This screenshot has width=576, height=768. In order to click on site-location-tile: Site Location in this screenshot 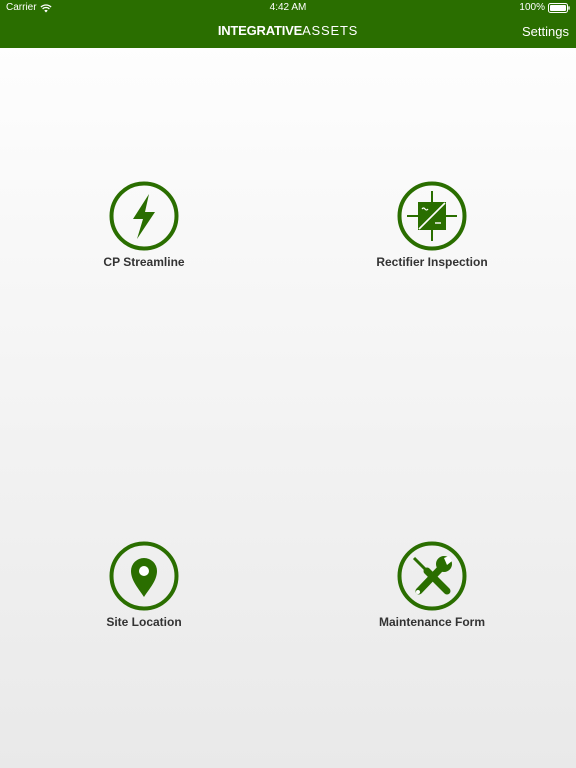, I will do `click(144, 585)`.